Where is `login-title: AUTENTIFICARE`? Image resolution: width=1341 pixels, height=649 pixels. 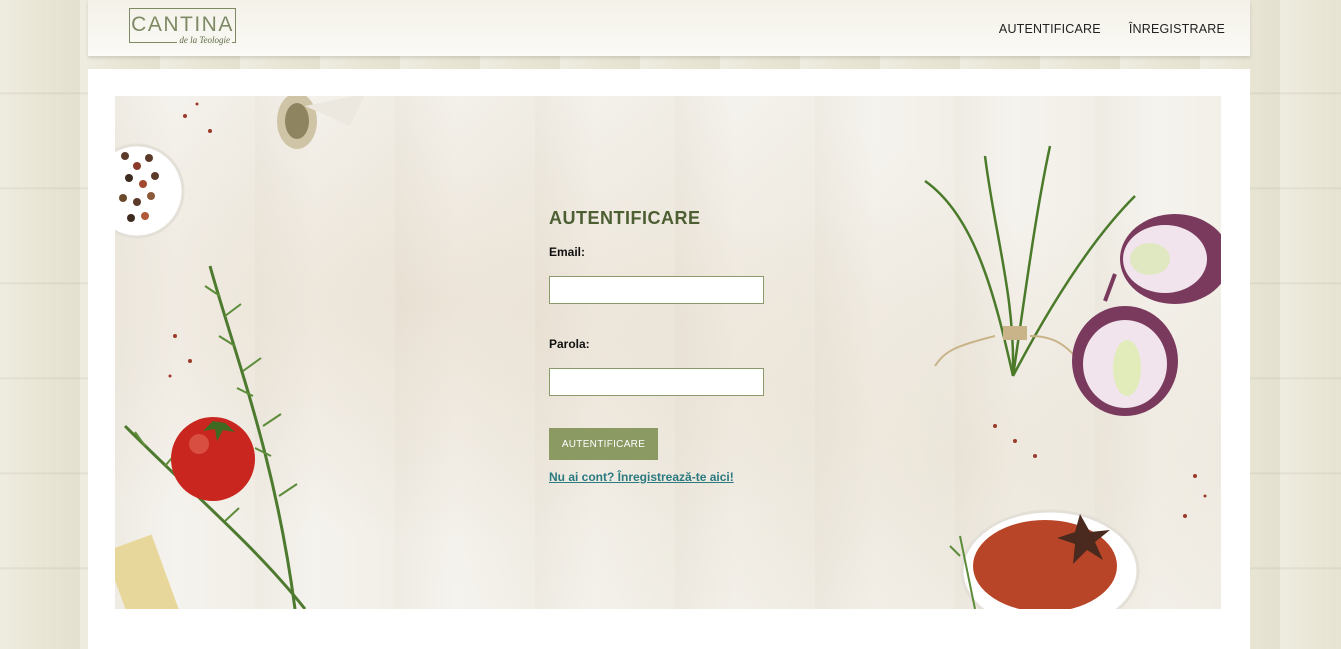 login-title: AUTENTIFICARE is located at coordinates (625, 218).